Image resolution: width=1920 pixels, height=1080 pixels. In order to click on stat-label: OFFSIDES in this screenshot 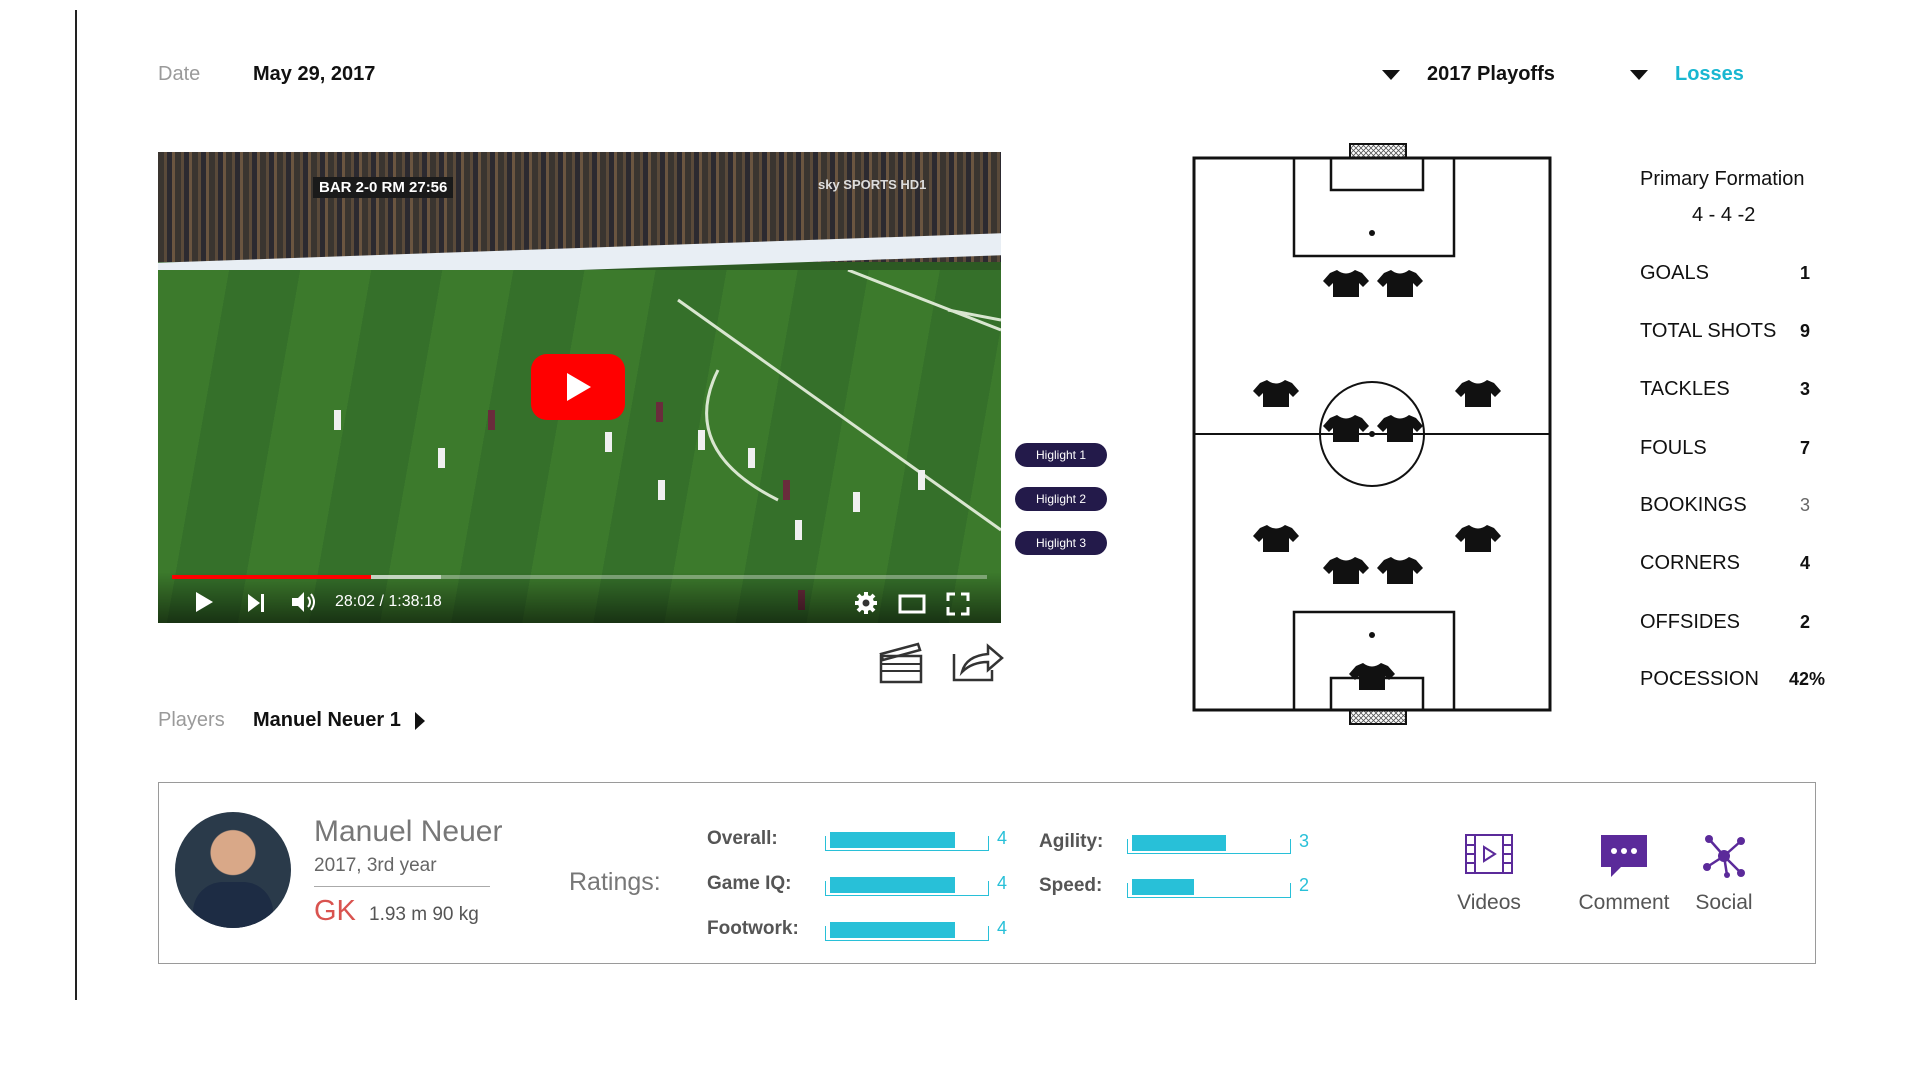, I will do `click(1690, 622)`.